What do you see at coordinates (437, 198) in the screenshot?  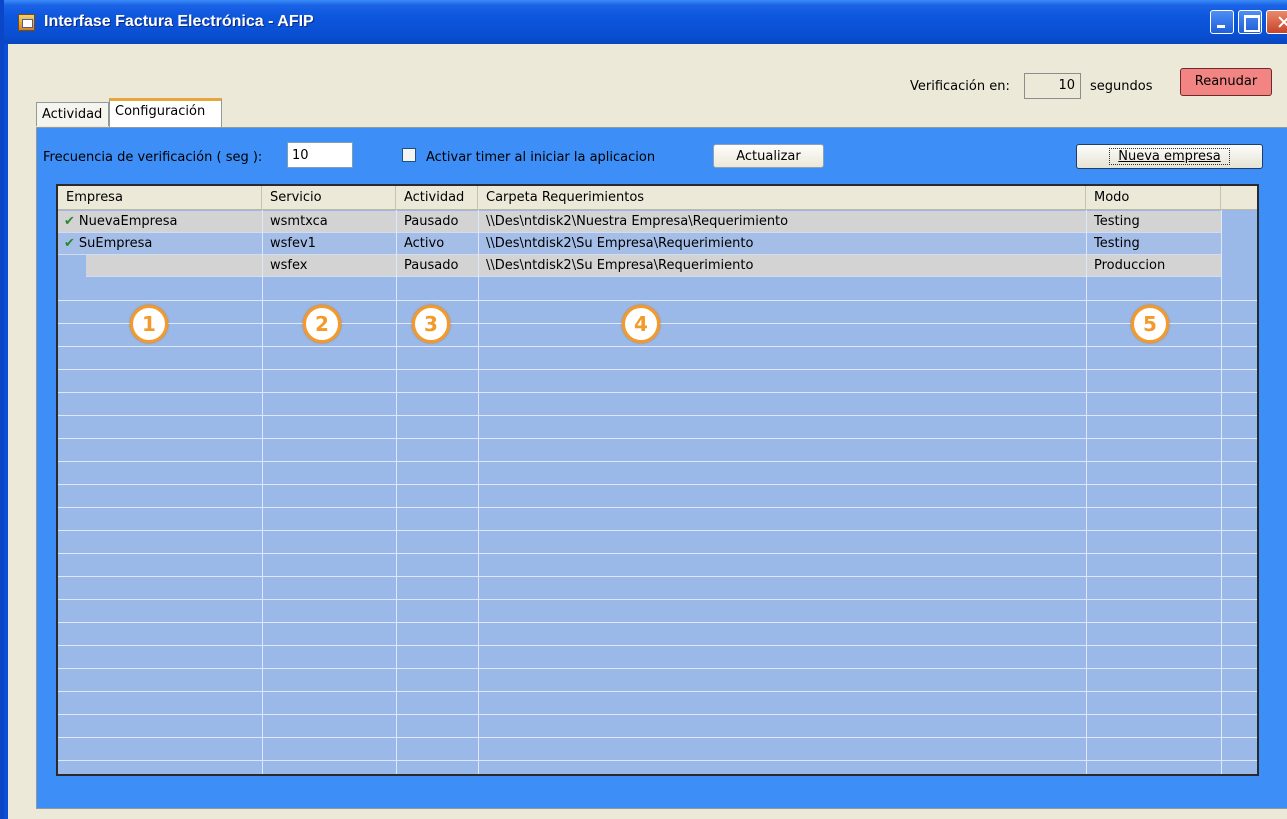 I see `column-header-actividad: Actividad` at bounding box center [437, 198].